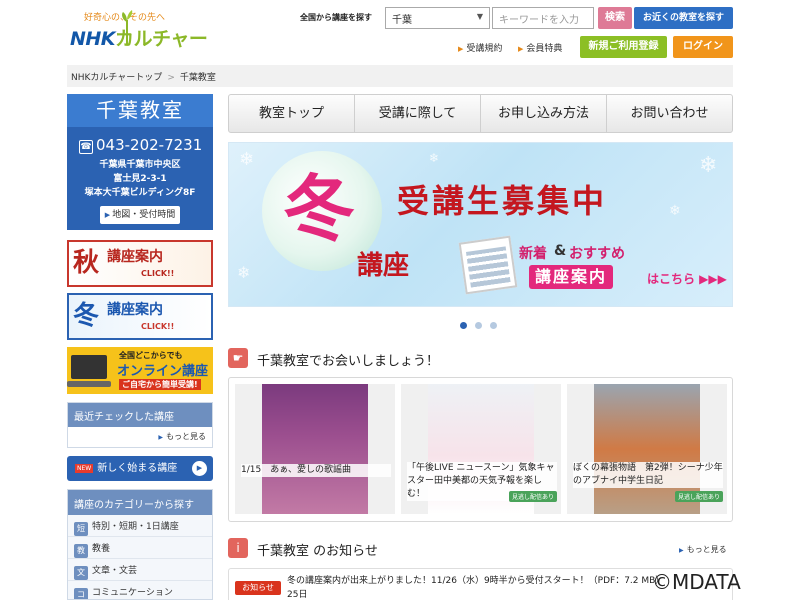  I want to click on recent-courses-title: 最近チェックした講座, so click(140, 415).